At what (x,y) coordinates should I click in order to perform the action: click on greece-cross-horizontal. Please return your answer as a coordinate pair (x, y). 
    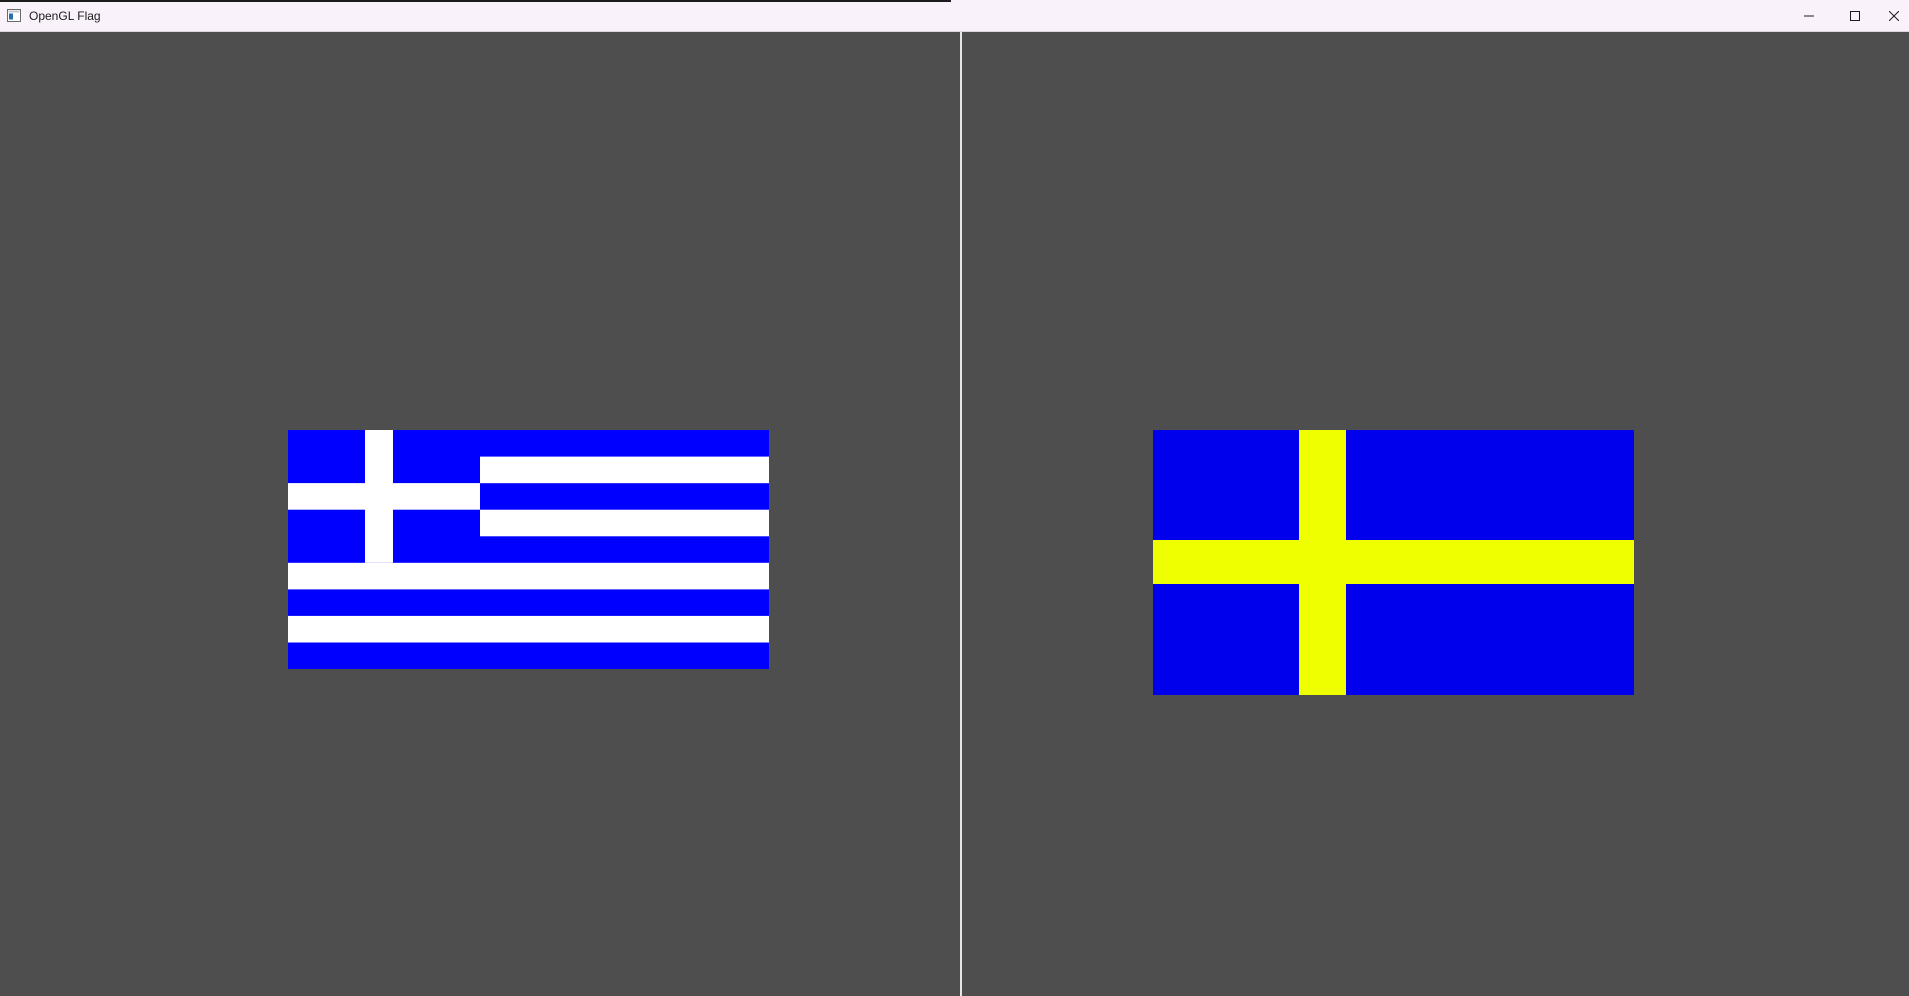
    Looking at the image, I should click on (384, 496).